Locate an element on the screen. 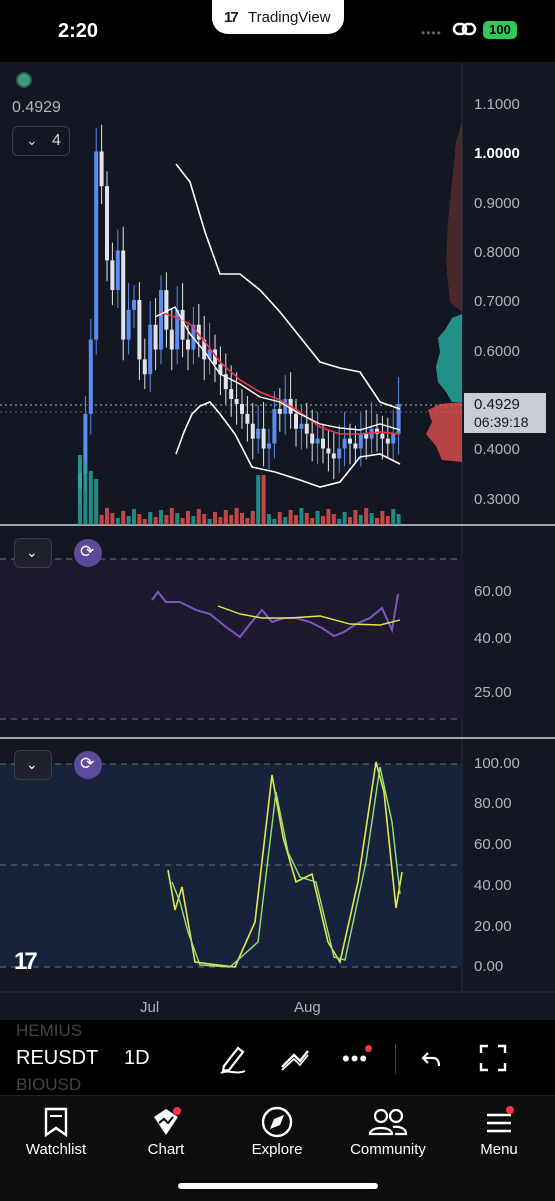  rsi-settings-button: ⟳ is located at coordinates (88, 553).